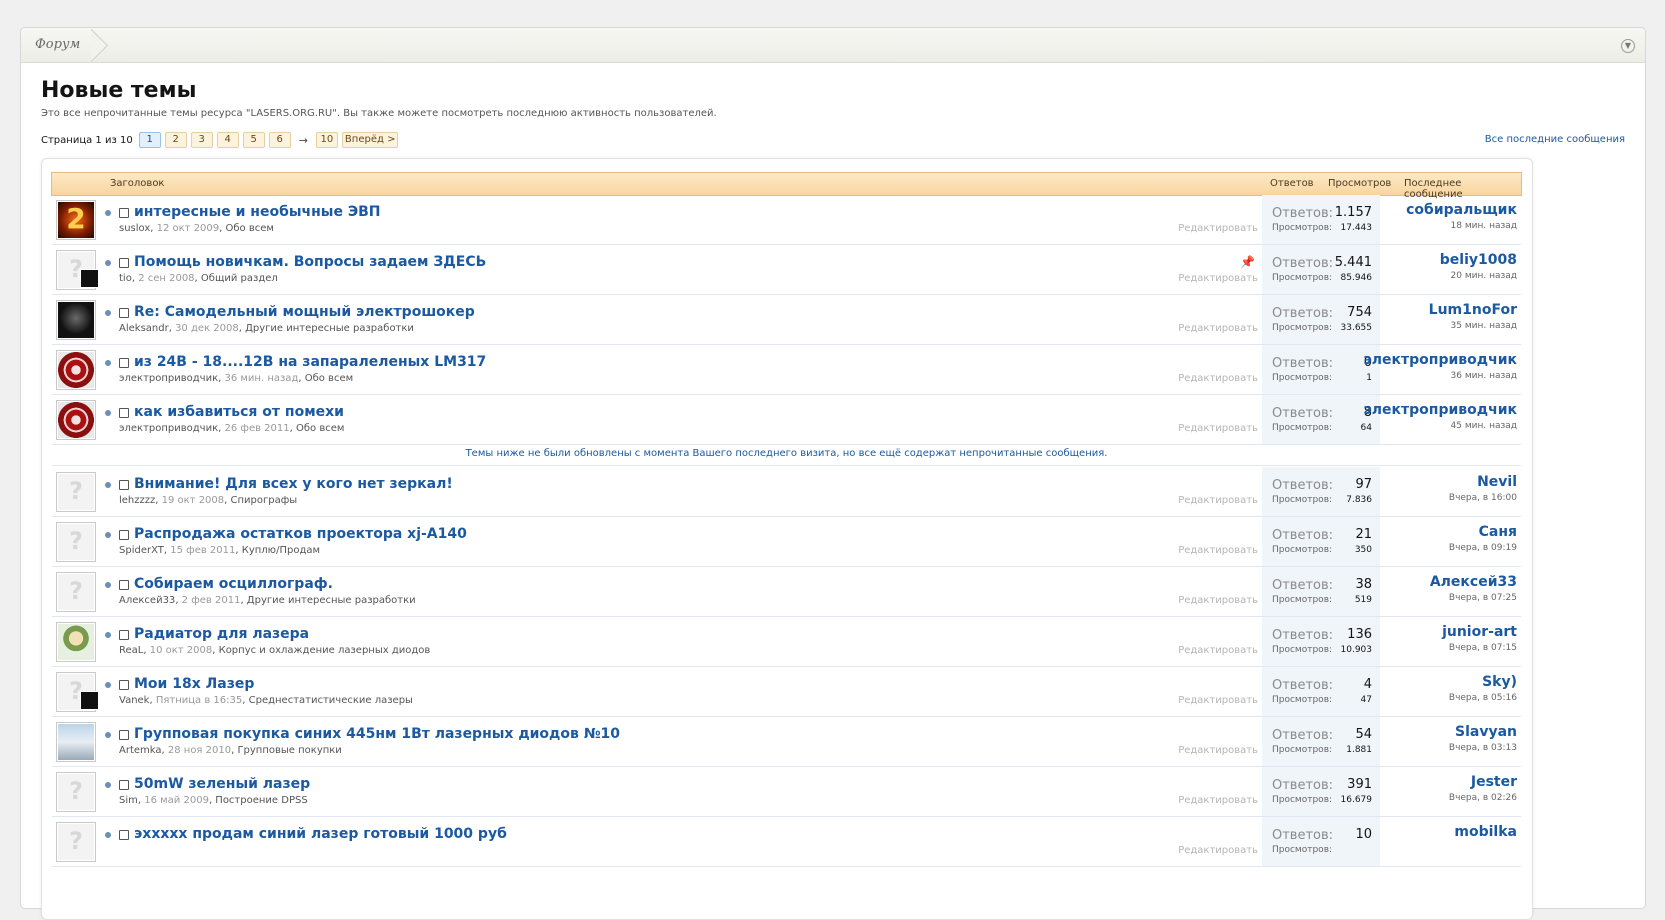 The height and width of the screenshot is (920, 1665). Describe the element at coordinates (300, 534) in the screenshot. I see `thread-title: Распродажа остатков проектора xj-A140` at that location.